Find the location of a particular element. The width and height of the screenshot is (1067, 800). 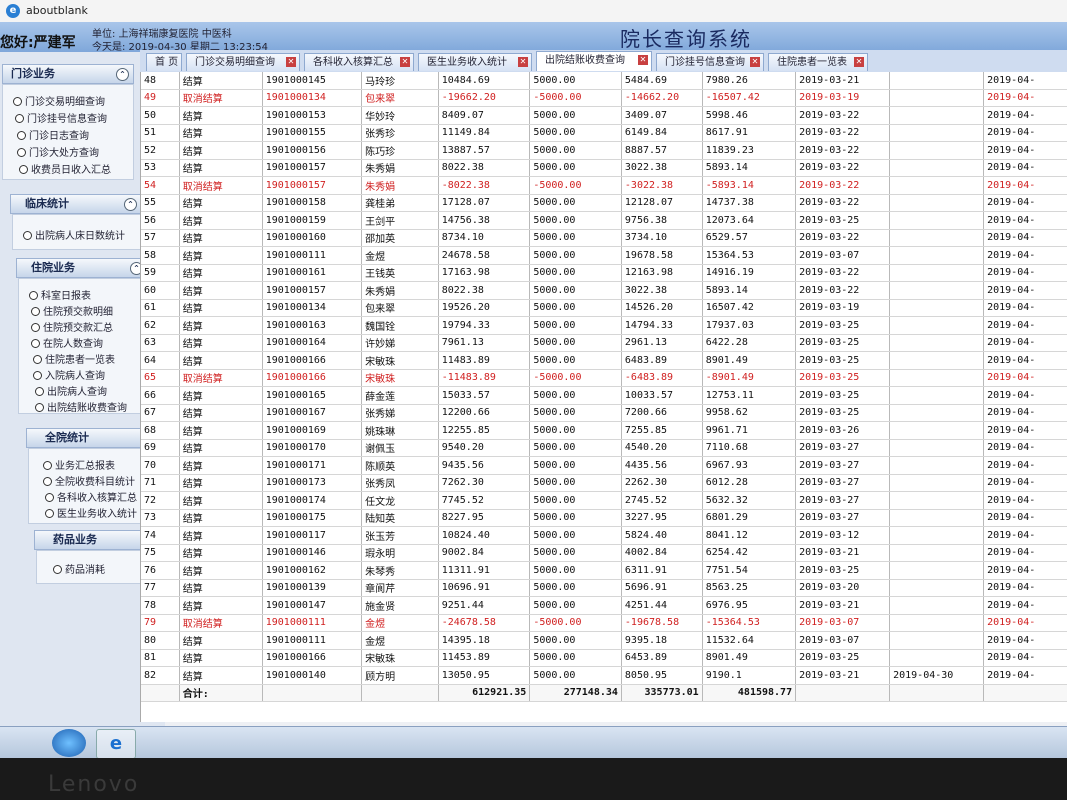

table-cell: 瑕永明 is located at coordinates (400, 553).